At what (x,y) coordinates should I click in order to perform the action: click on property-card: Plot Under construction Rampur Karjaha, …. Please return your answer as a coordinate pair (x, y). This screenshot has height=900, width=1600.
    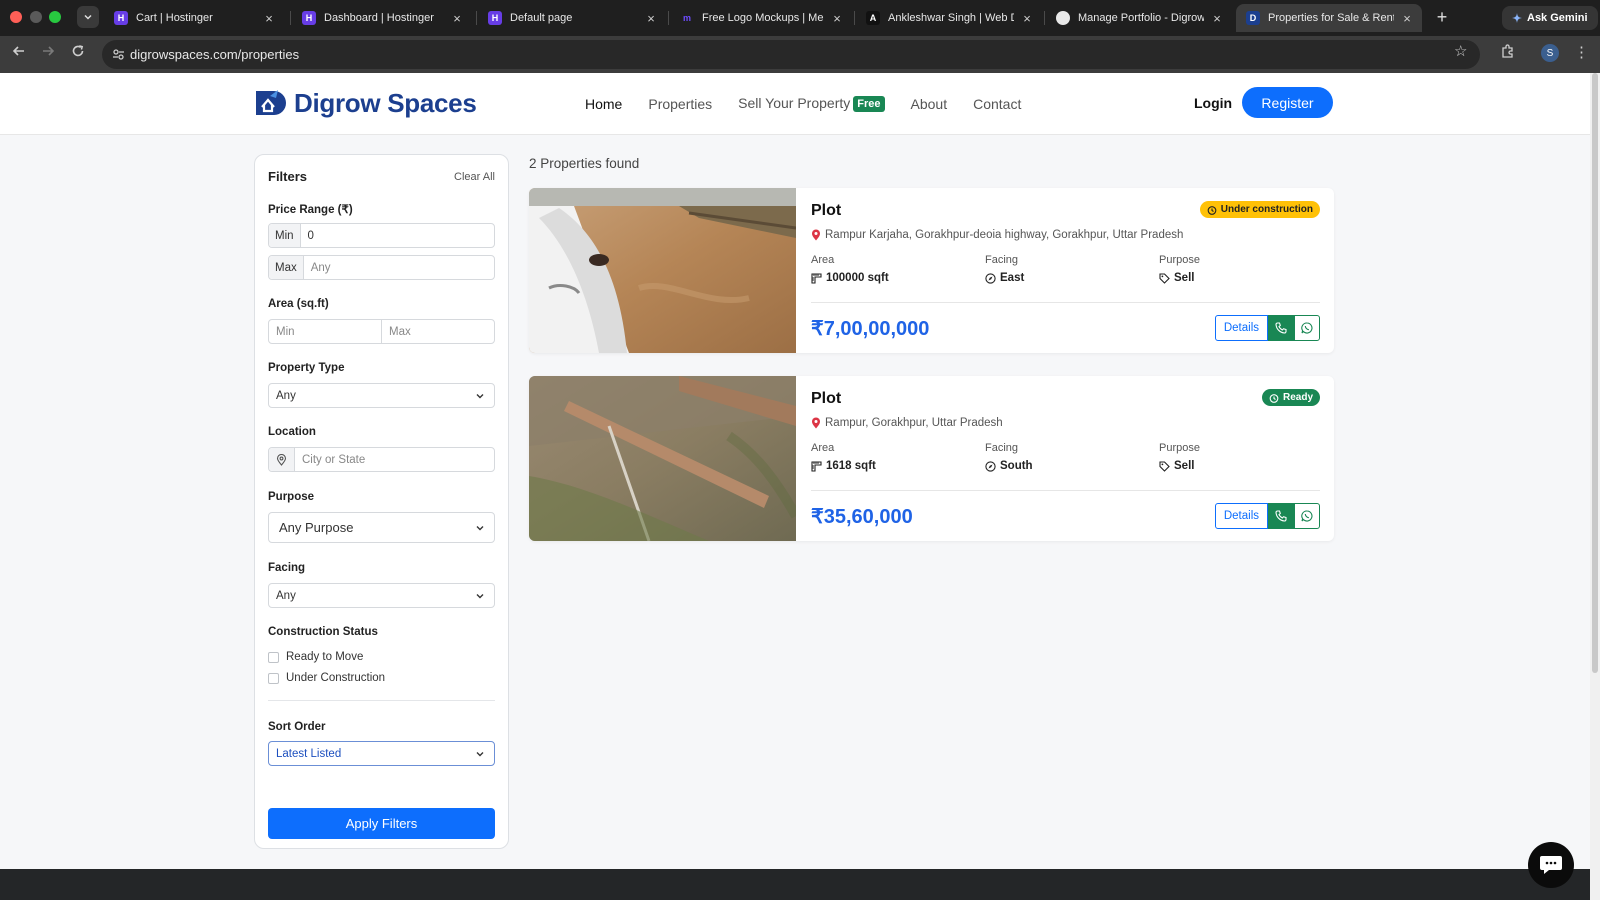
    Looking at the image, I should click on (931, 270).